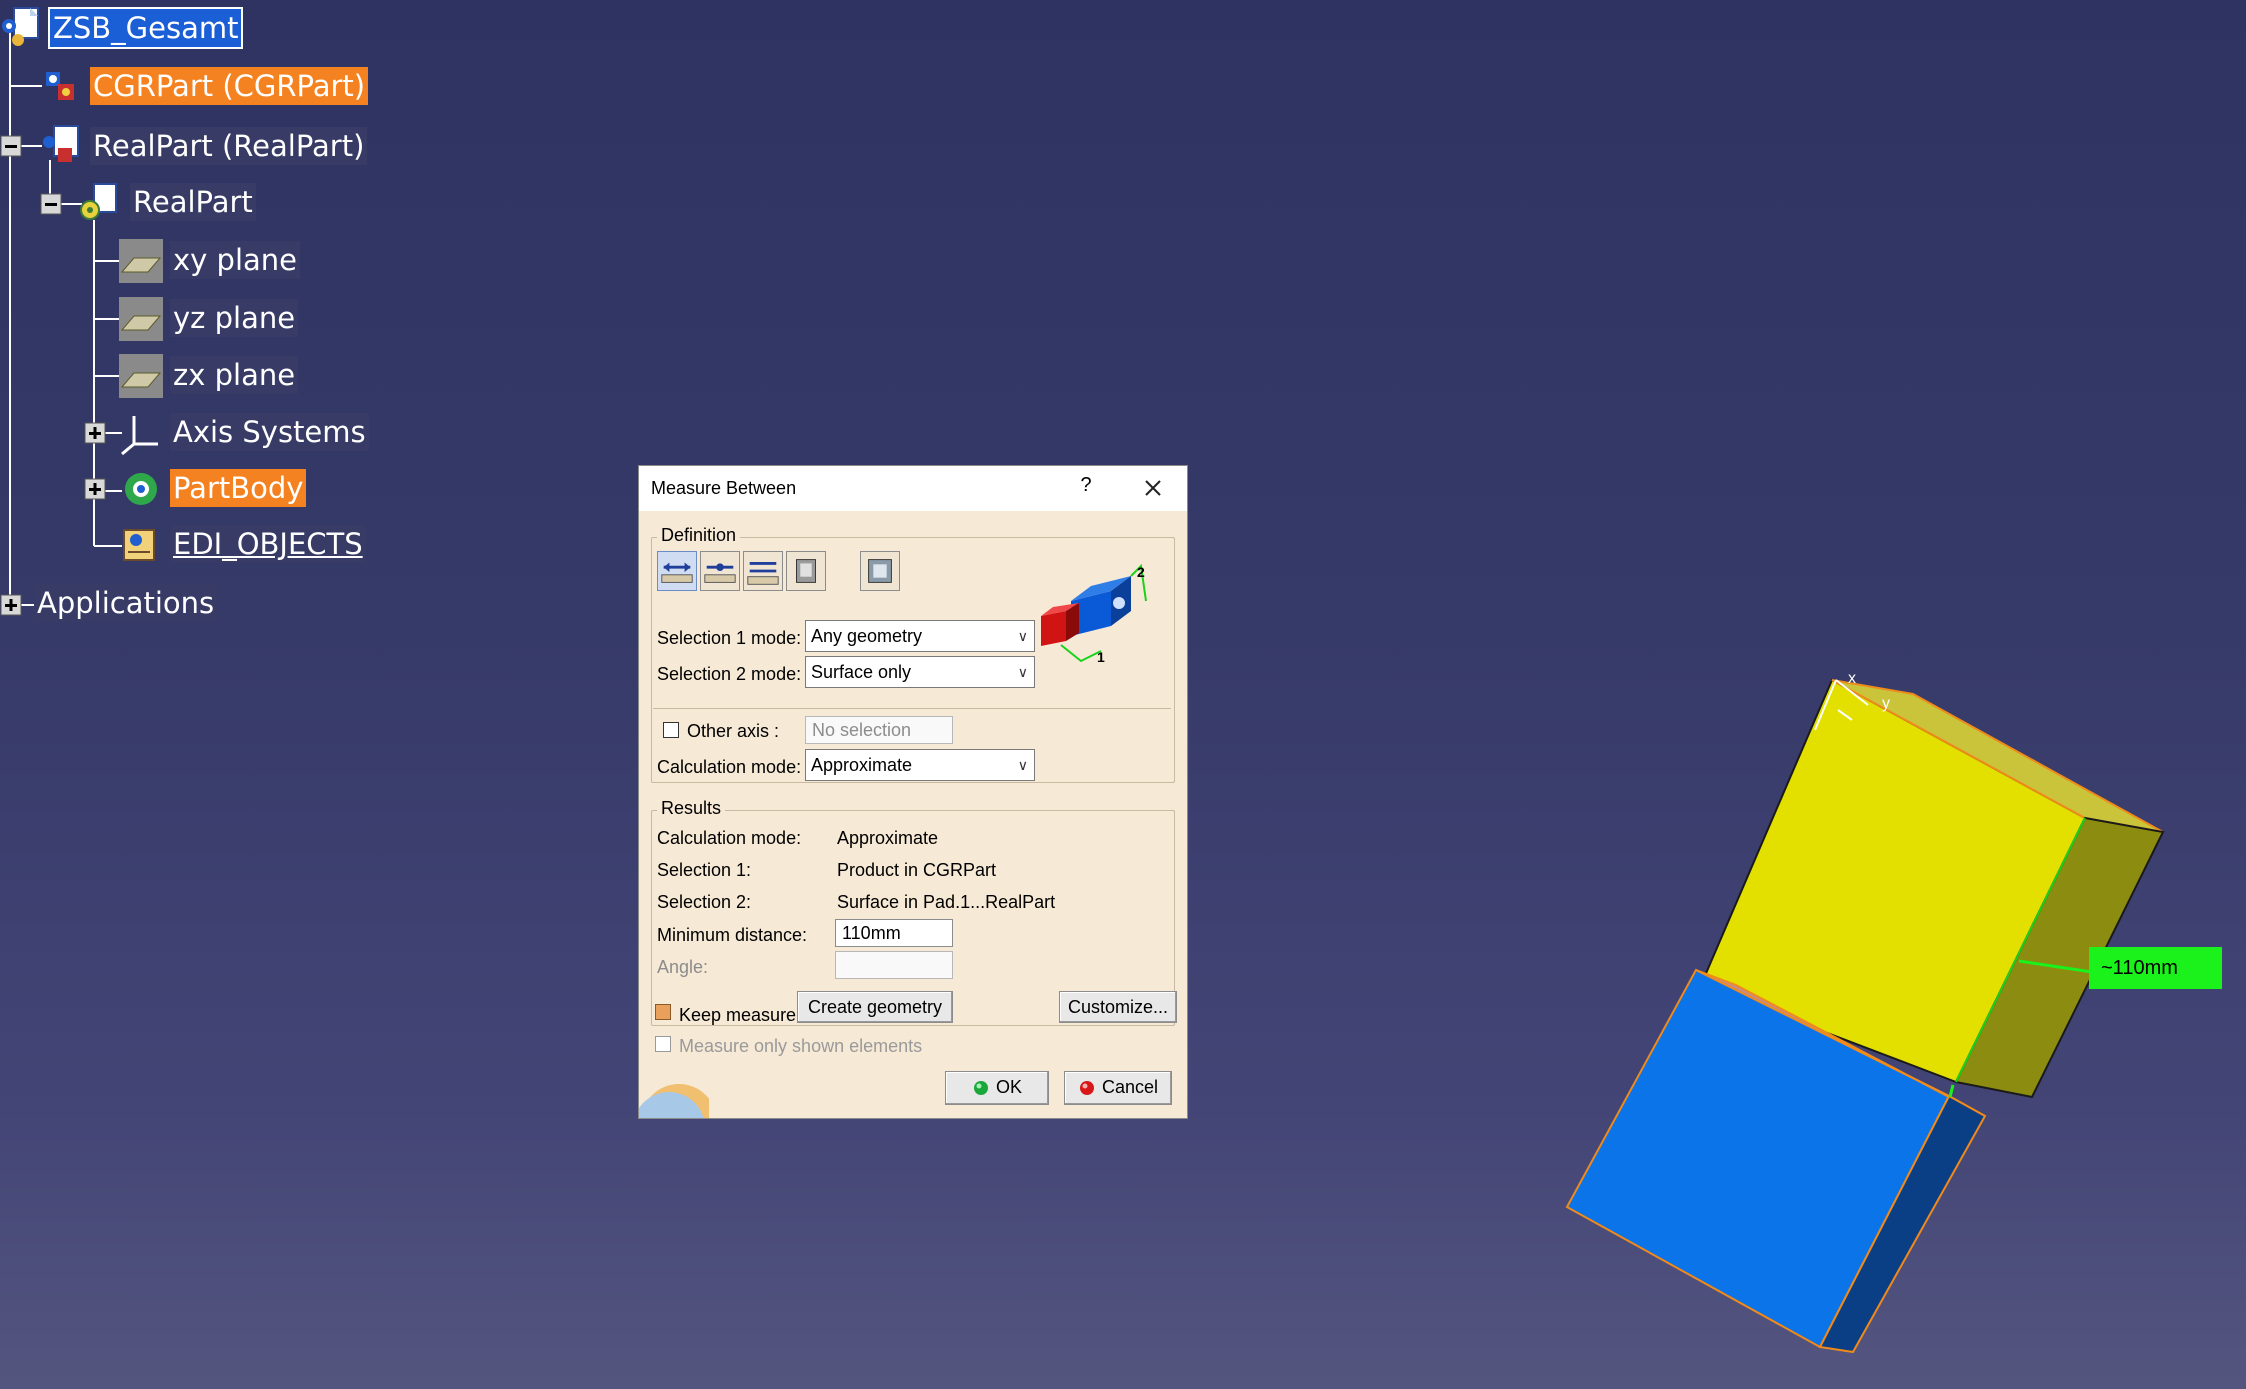 The image size is (2246, 1389). What do you see at coordinates (946, 902) in the screenshot?
I see `result-selection2-value: Surface in Pad.1...RealPart` at bounding box center [946, 902].